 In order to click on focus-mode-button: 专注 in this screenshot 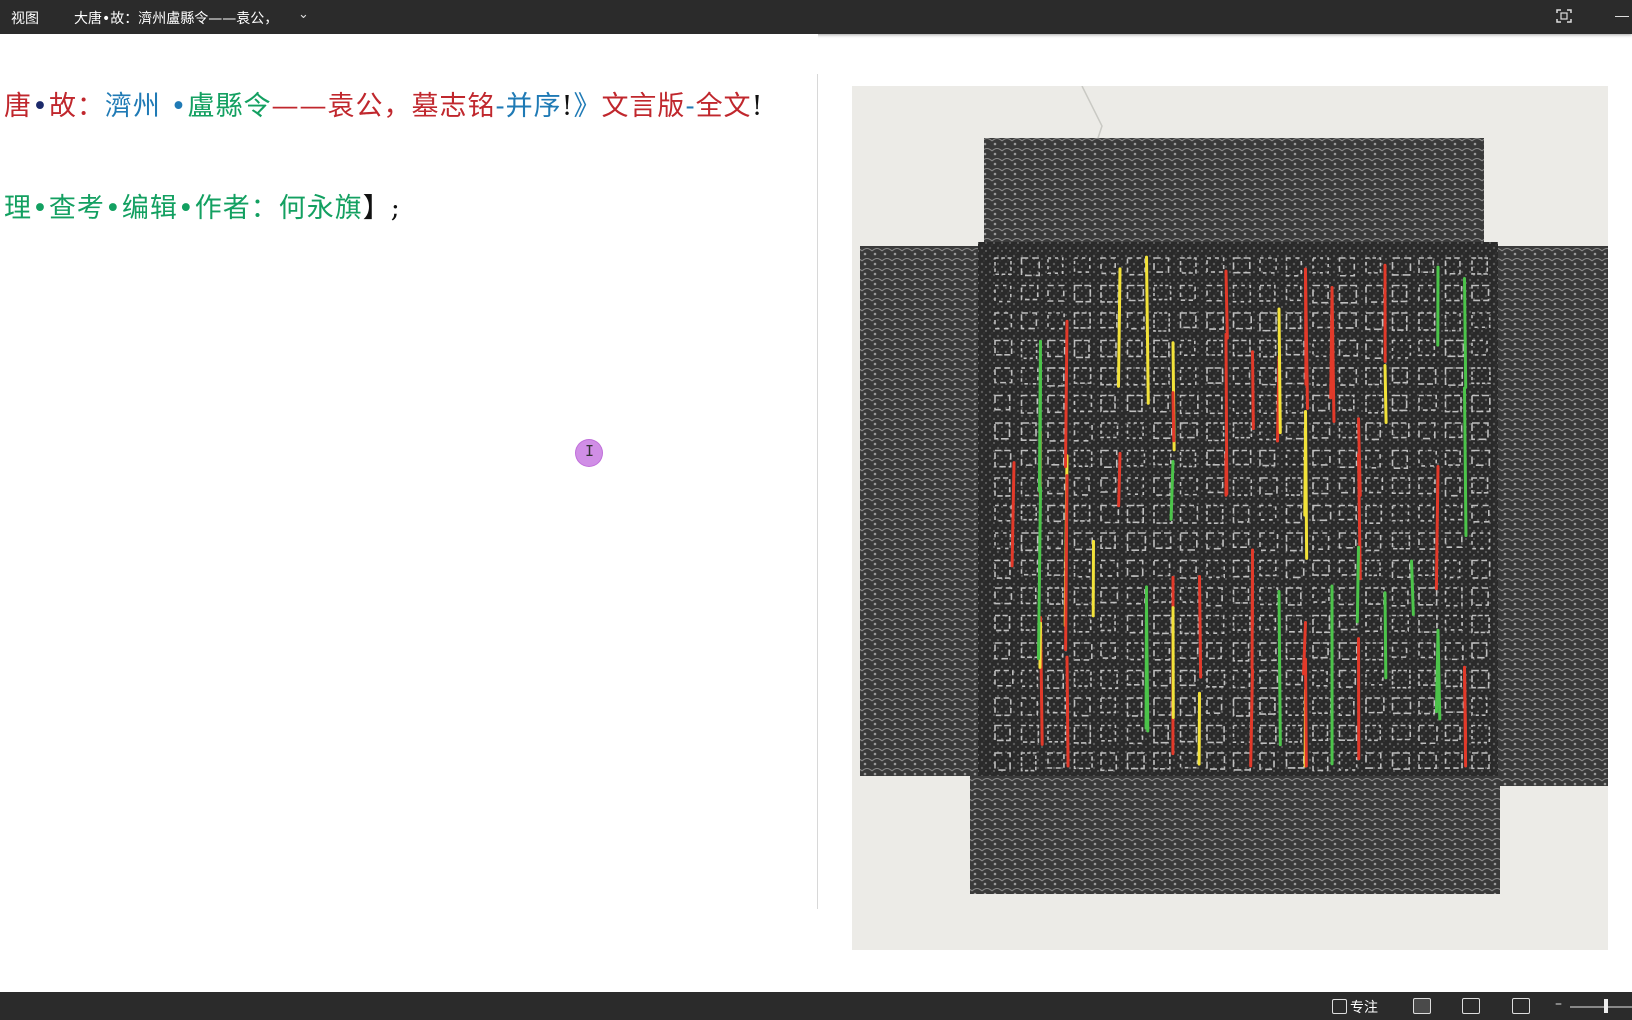, I will do `click(1355, 1007)`.